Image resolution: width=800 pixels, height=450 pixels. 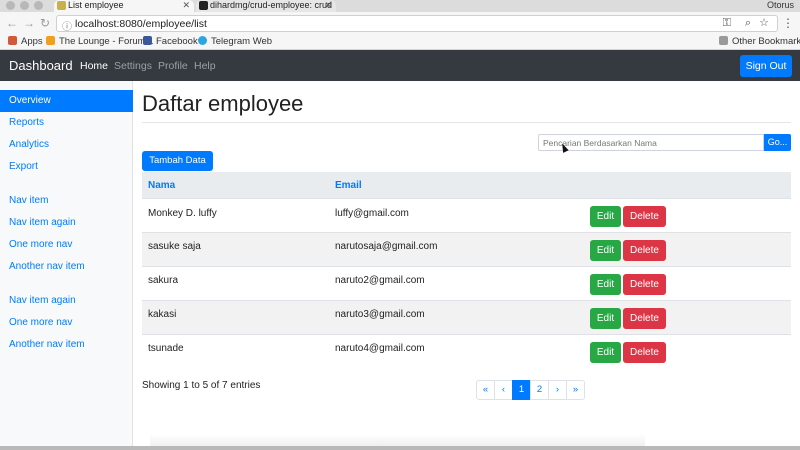 I want to click on pagination-next: ›, so click(x=557, y=390).